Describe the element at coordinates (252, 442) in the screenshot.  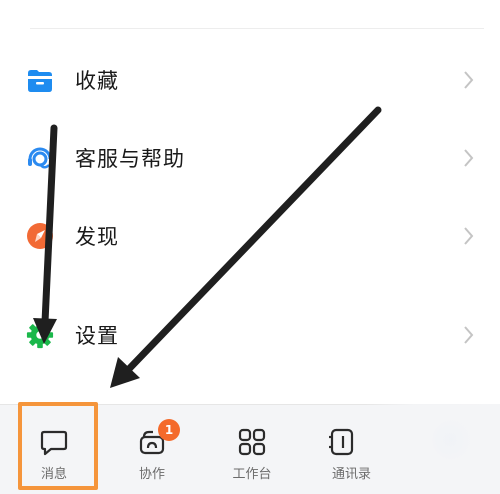
I see `grid-icon` at that location.